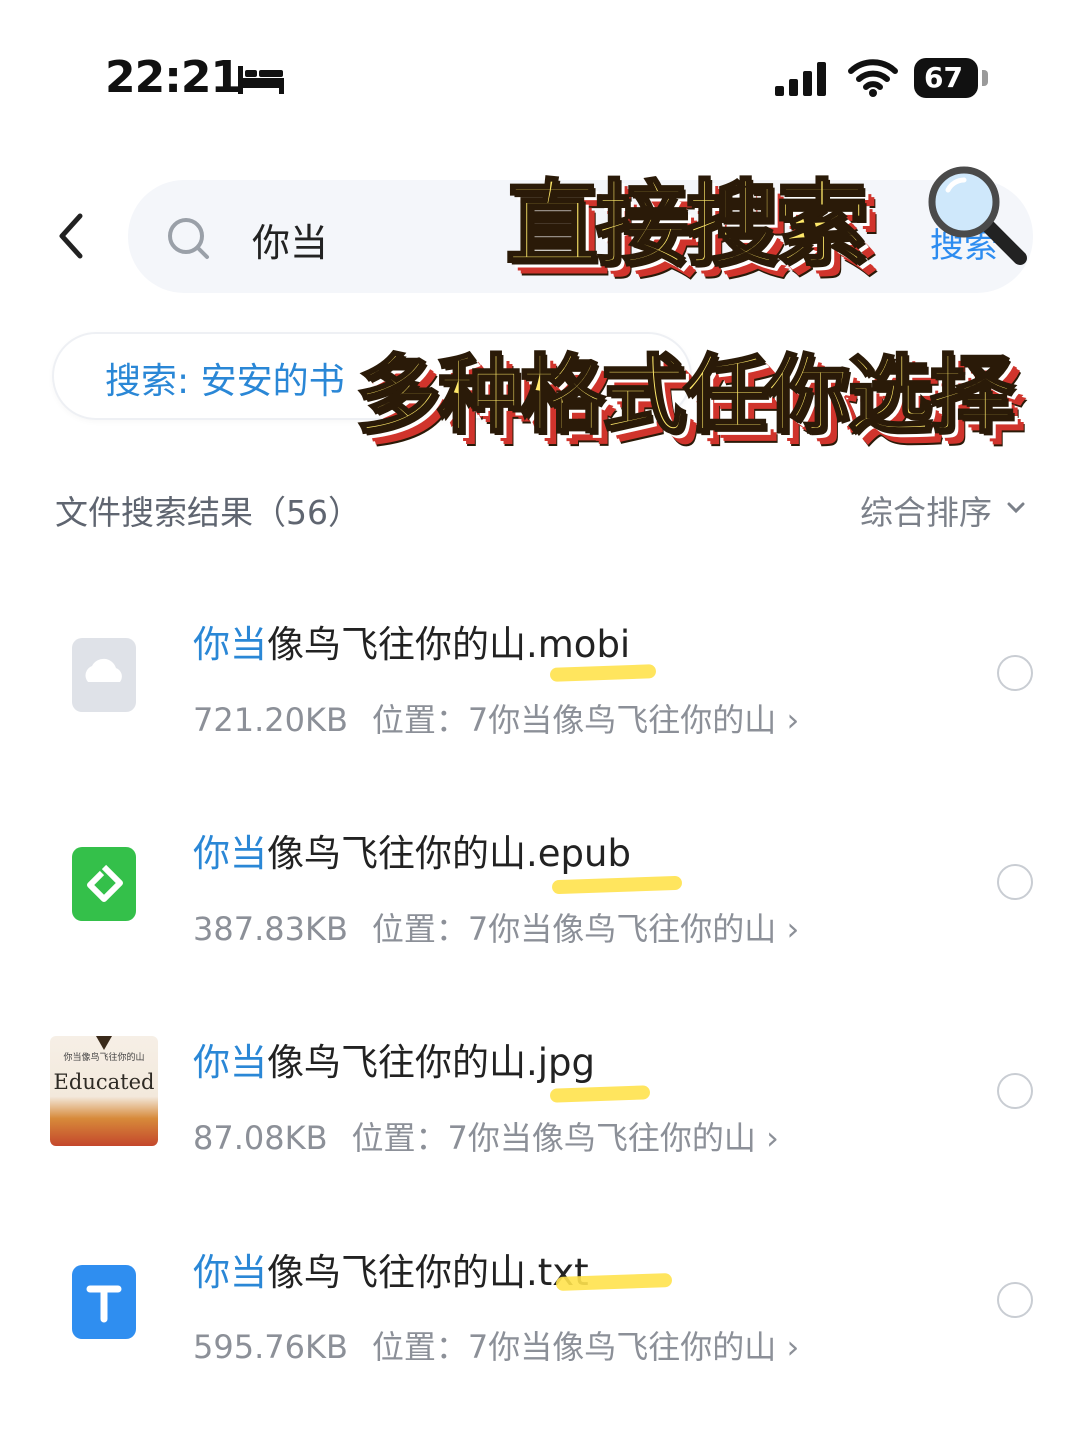 The width and height of the screenshot is (1080, 1440). I want to click on file-name: 你当像鸟飞往你的山.txt, so click(391, 1269).